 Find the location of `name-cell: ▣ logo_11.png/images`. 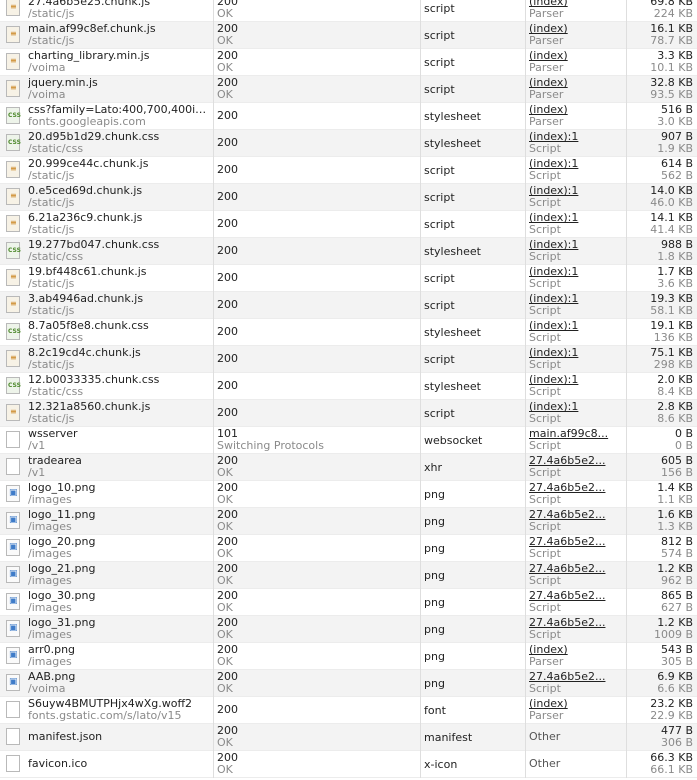

name-cell: ▣ logo_11.png/images is located at coordinates (106, 521).